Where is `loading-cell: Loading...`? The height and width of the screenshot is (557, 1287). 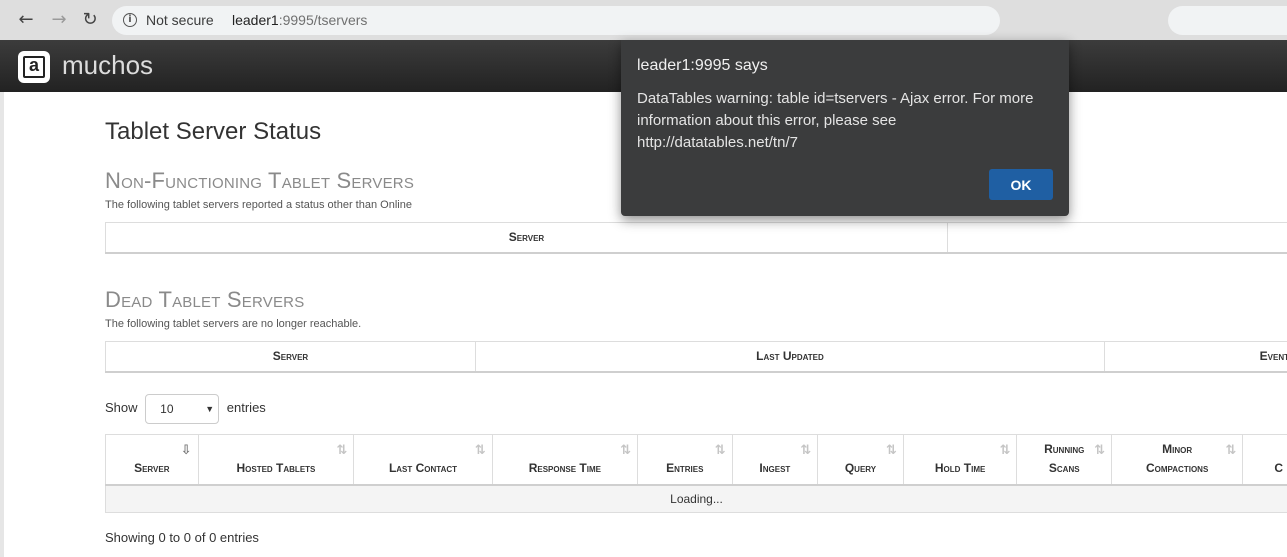 loading-cell: Loading... is located at coordinates (696, 498).